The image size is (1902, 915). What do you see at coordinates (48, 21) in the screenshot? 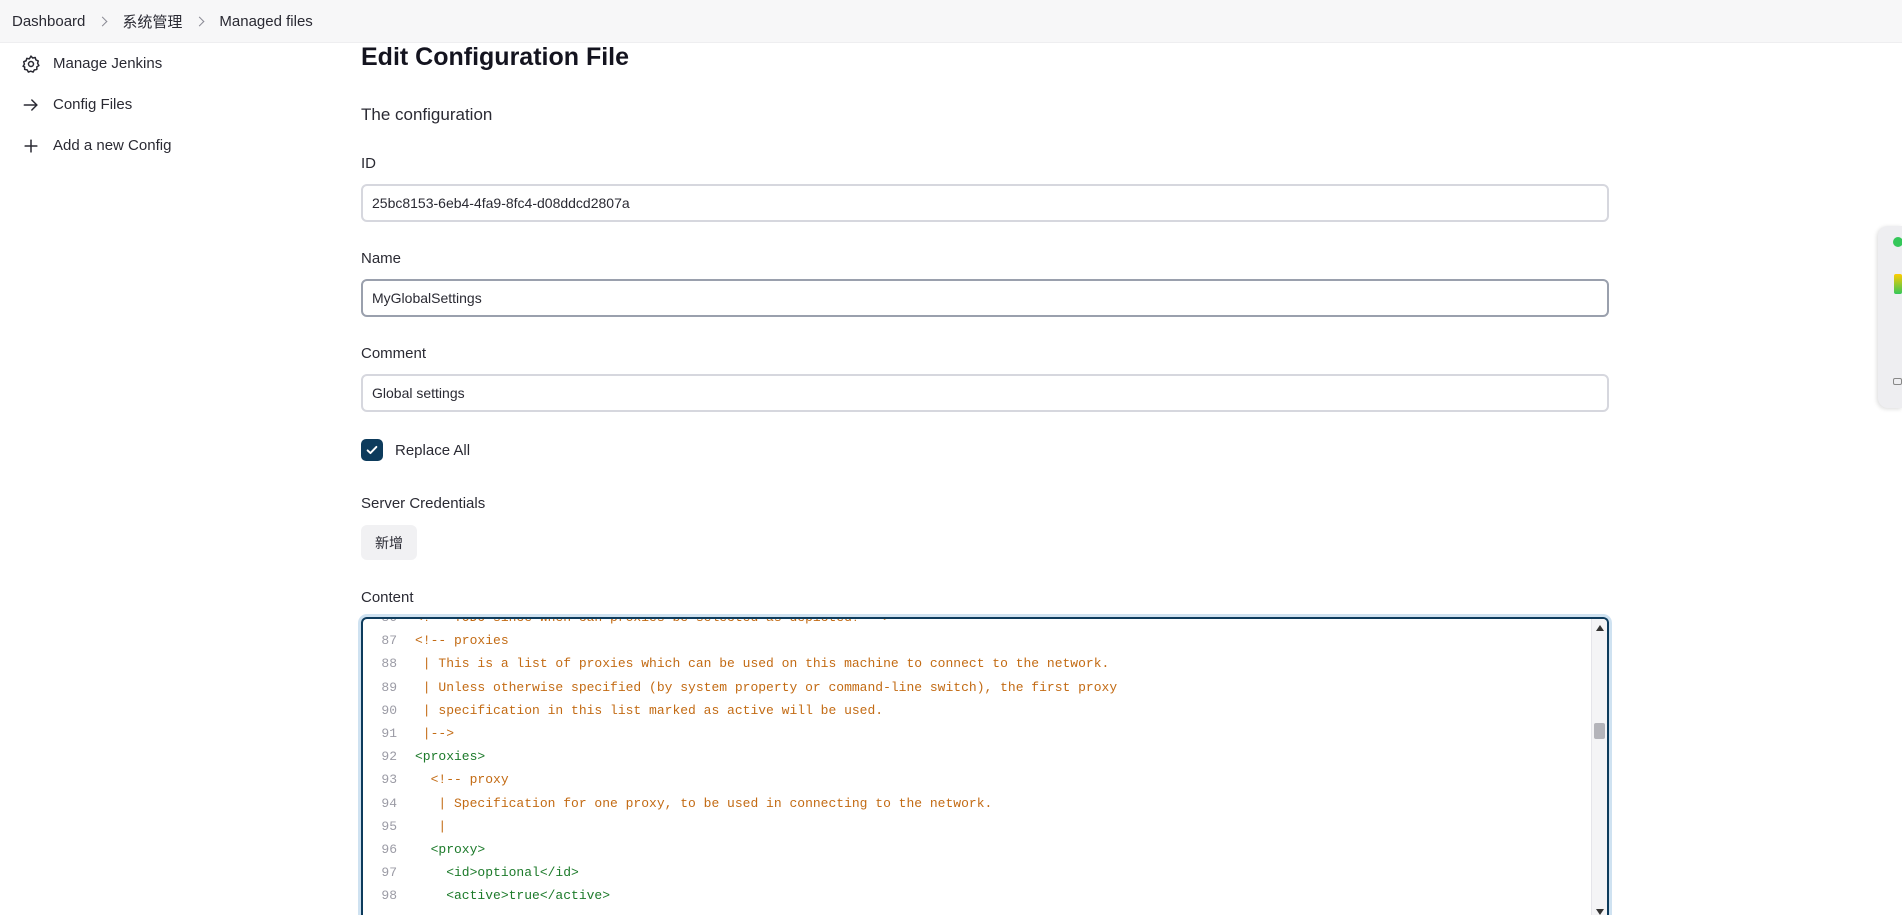
I see `breadcrumb-dashboard: Dashboard` at bounding box center [48, 21].